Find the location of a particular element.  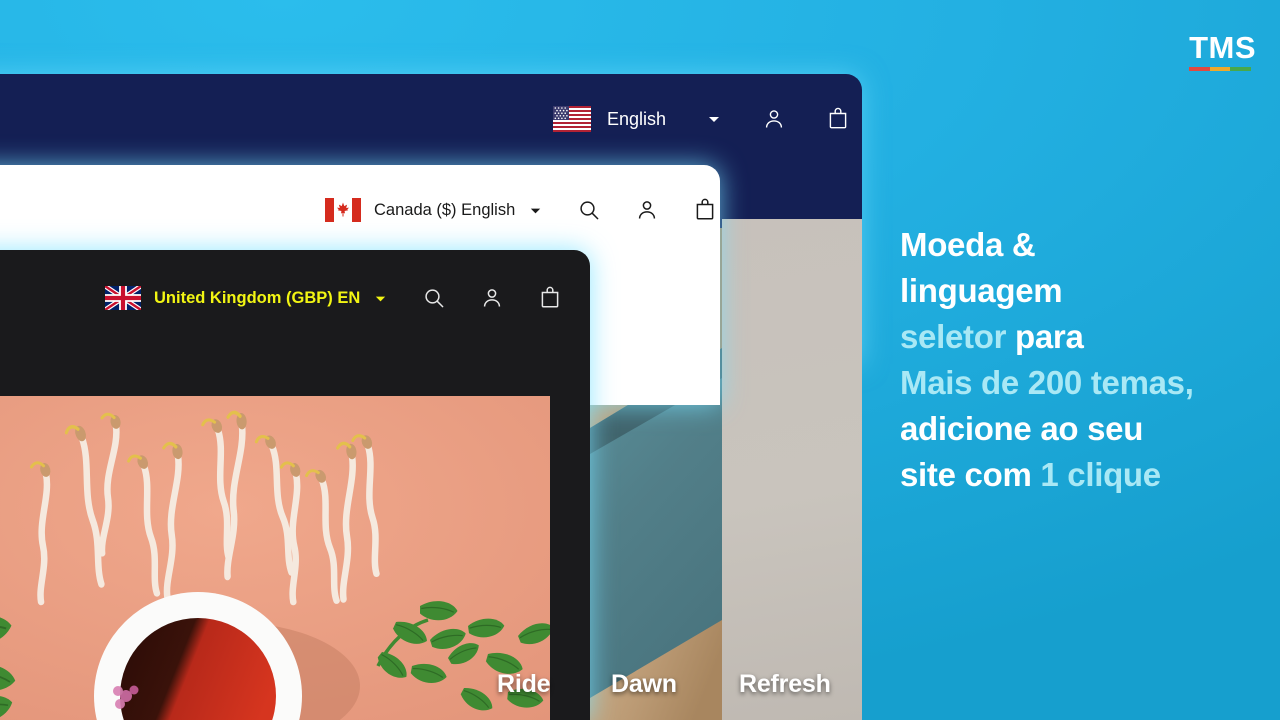

locale-label-dawn: Canada ($) English is located at coordinates (445, 209).